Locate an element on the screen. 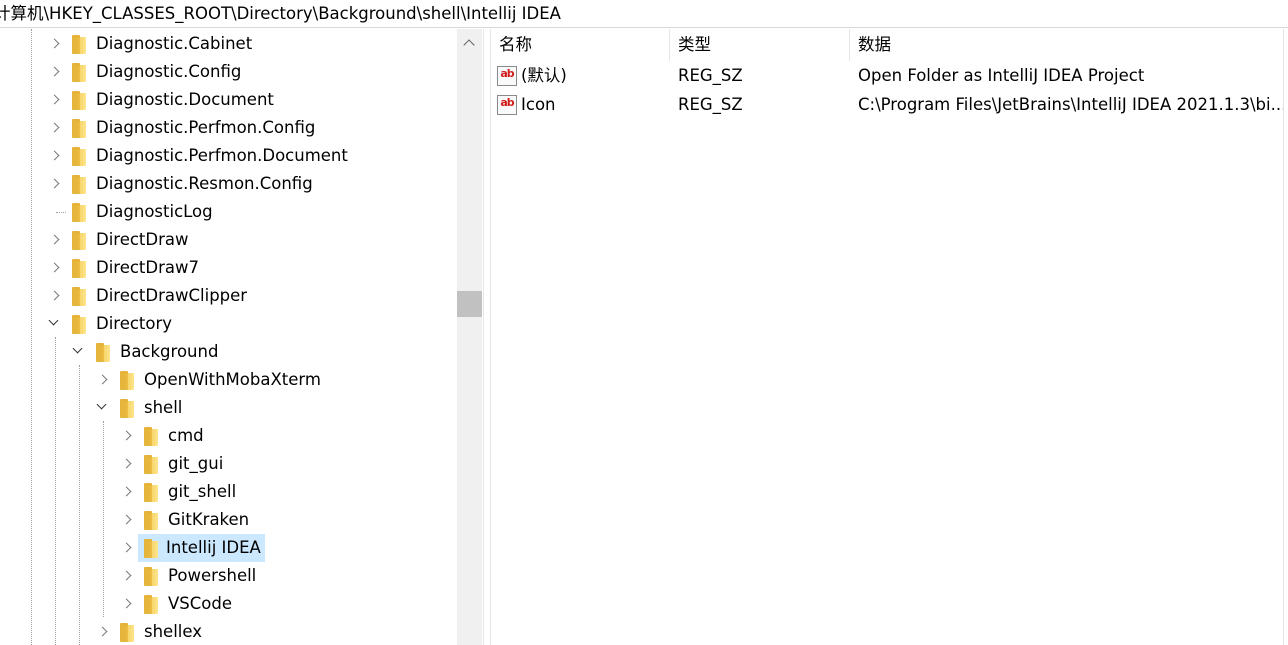 The height and width of the screenshot is (645, 1288). tree-item-label: Diagnostic.Cabinet is located at coordinates (174, 43).